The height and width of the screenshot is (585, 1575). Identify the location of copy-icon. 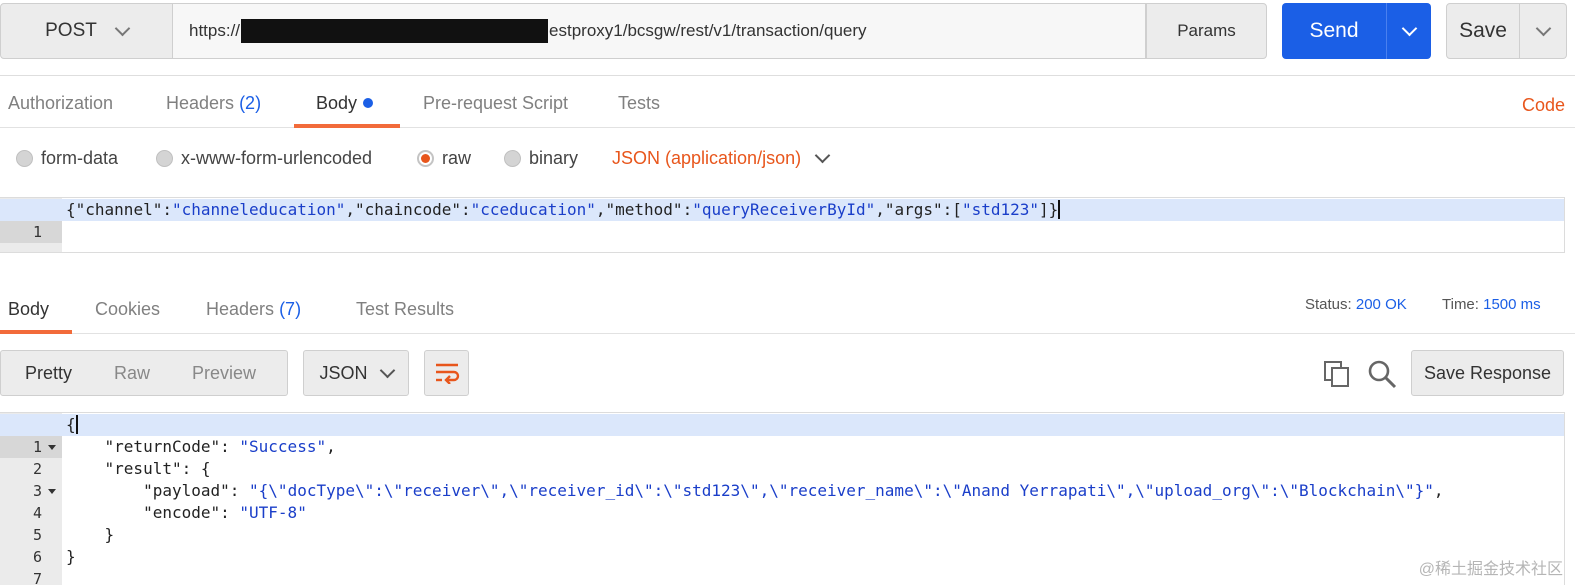
(1337, 374).